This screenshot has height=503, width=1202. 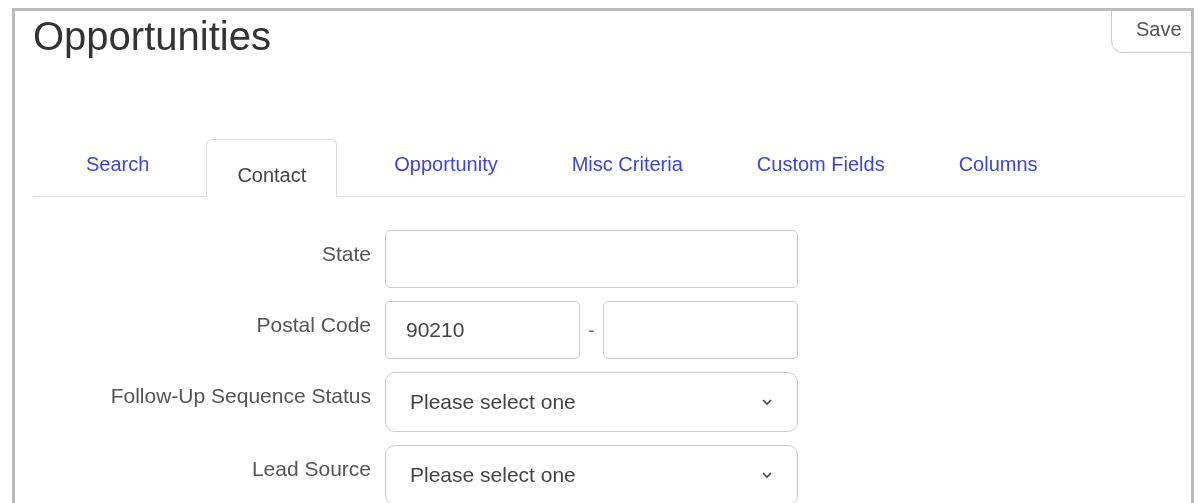 What do you see at coordinates (310, 469) in the screenshot?
I see `field-label: Lead Source` at bounding box center [310, 469].